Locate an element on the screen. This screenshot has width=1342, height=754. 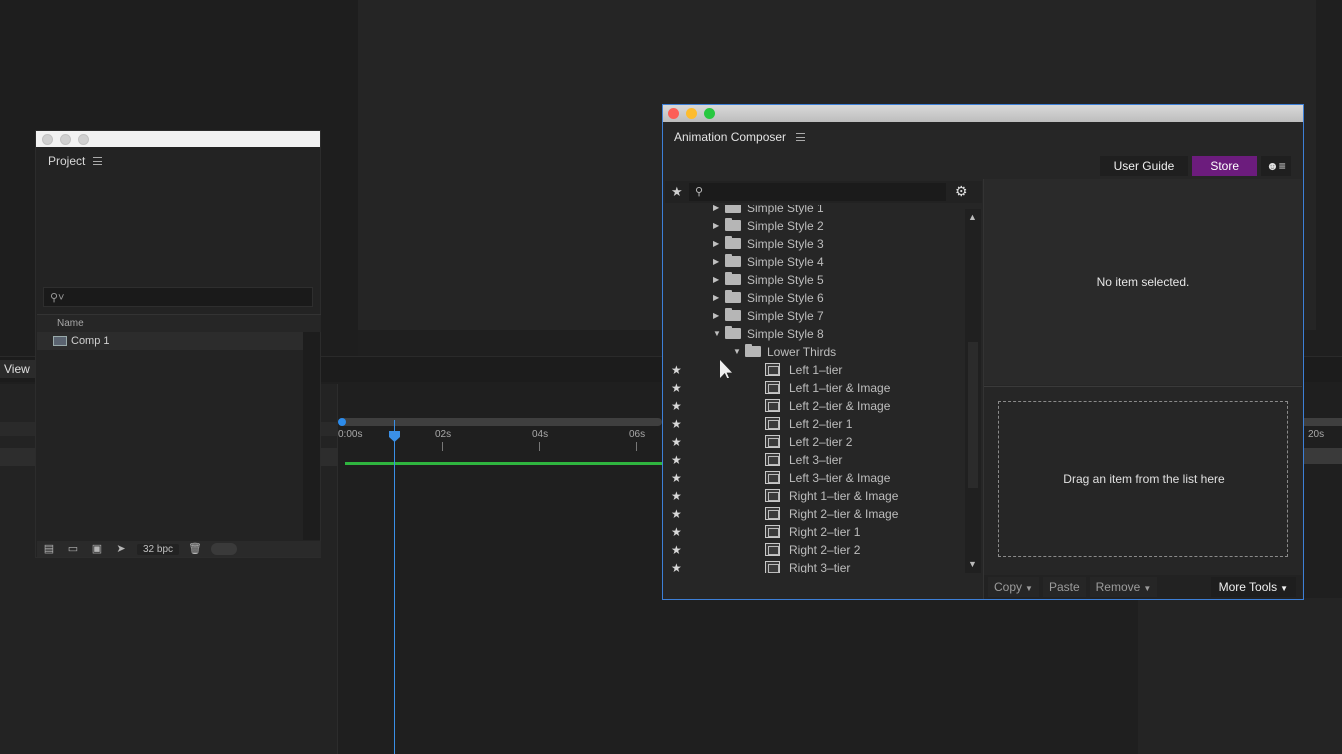
trash-icon: 🗑 is located at coordinates (195, 549).